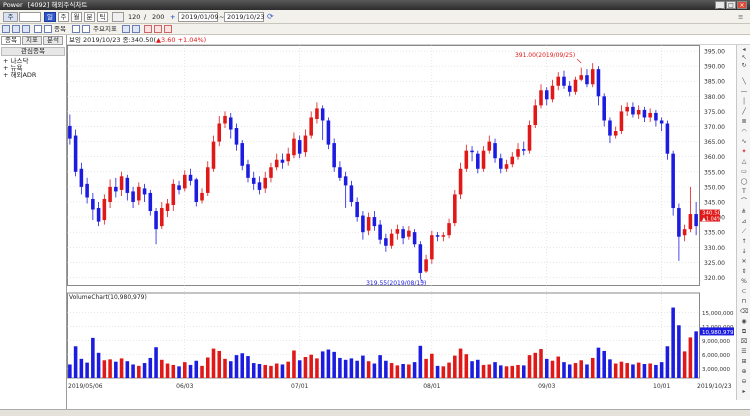 This screenshot has height=416, width=750. What do you see at coordinates (744, 202) in the screenshot?
I see `cycle-icon: ⌒` at bounding box center [744, 202].